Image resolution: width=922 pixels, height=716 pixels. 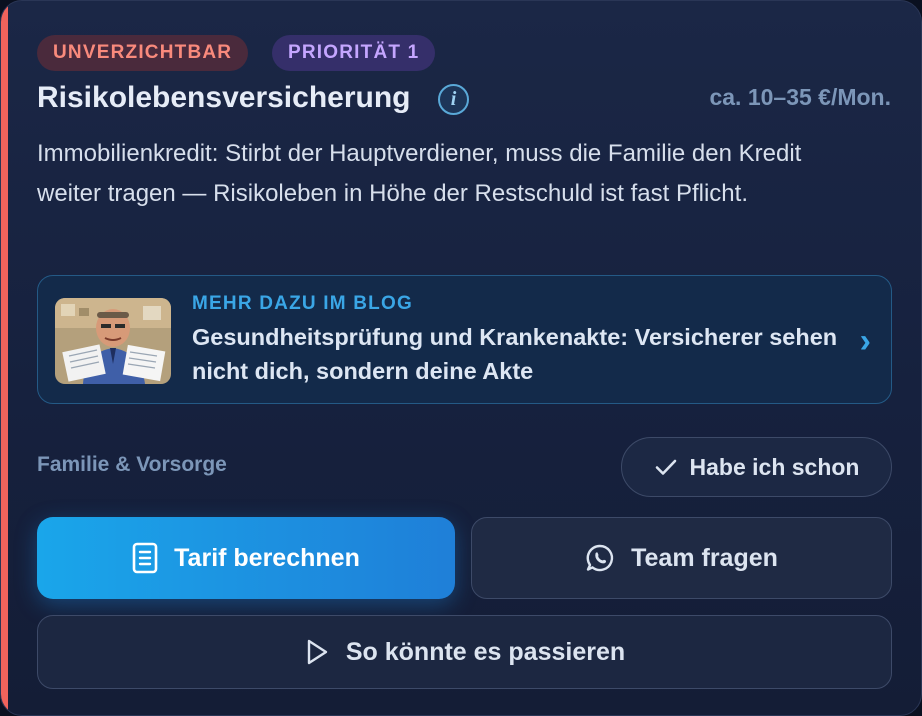 What do you see at coordinates (453, 99) in the screenshot?
I see `info-icon: i` at bounding box center [453, 99].